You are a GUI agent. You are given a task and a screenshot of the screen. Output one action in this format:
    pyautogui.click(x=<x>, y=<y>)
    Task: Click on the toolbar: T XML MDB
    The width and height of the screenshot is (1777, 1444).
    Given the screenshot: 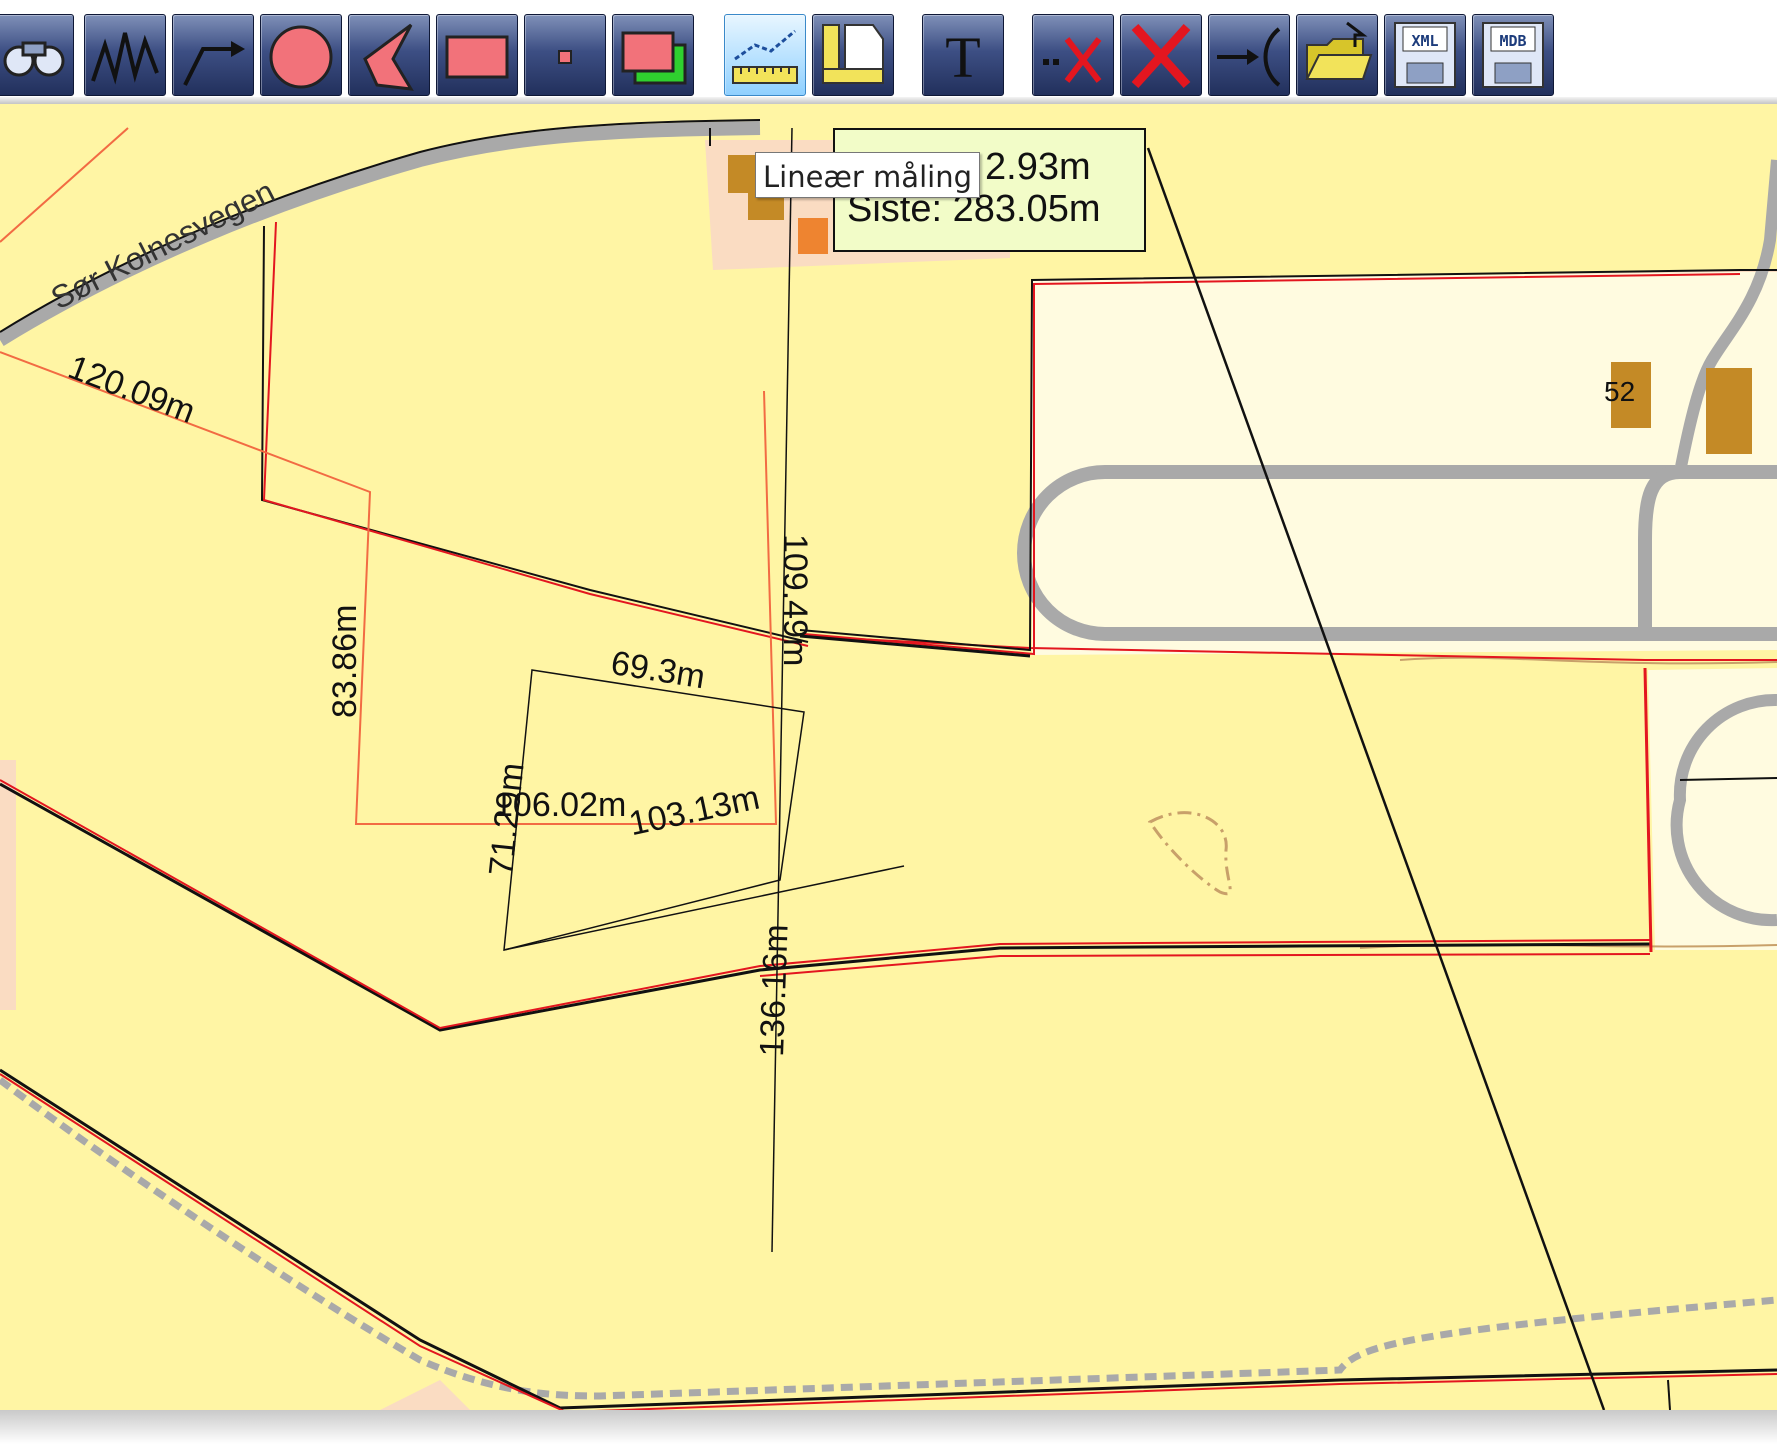 What is the action you would take?
    pyautogui.click(x=888, y=52)
    